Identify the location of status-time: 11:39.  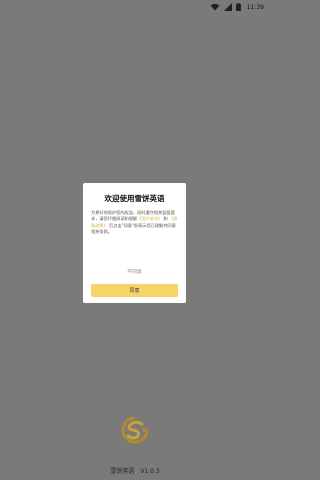
(255, 7).